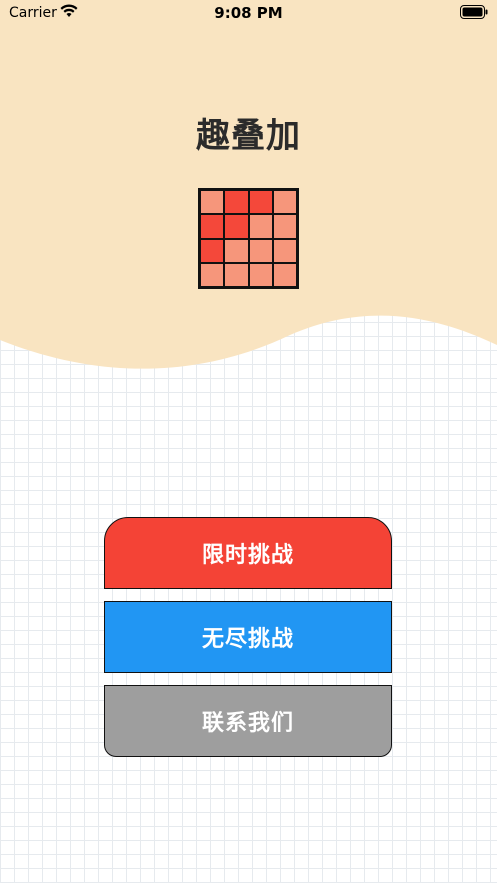  I want to click on endless-challenge-button: 无尽挑战, so click(248, 637).